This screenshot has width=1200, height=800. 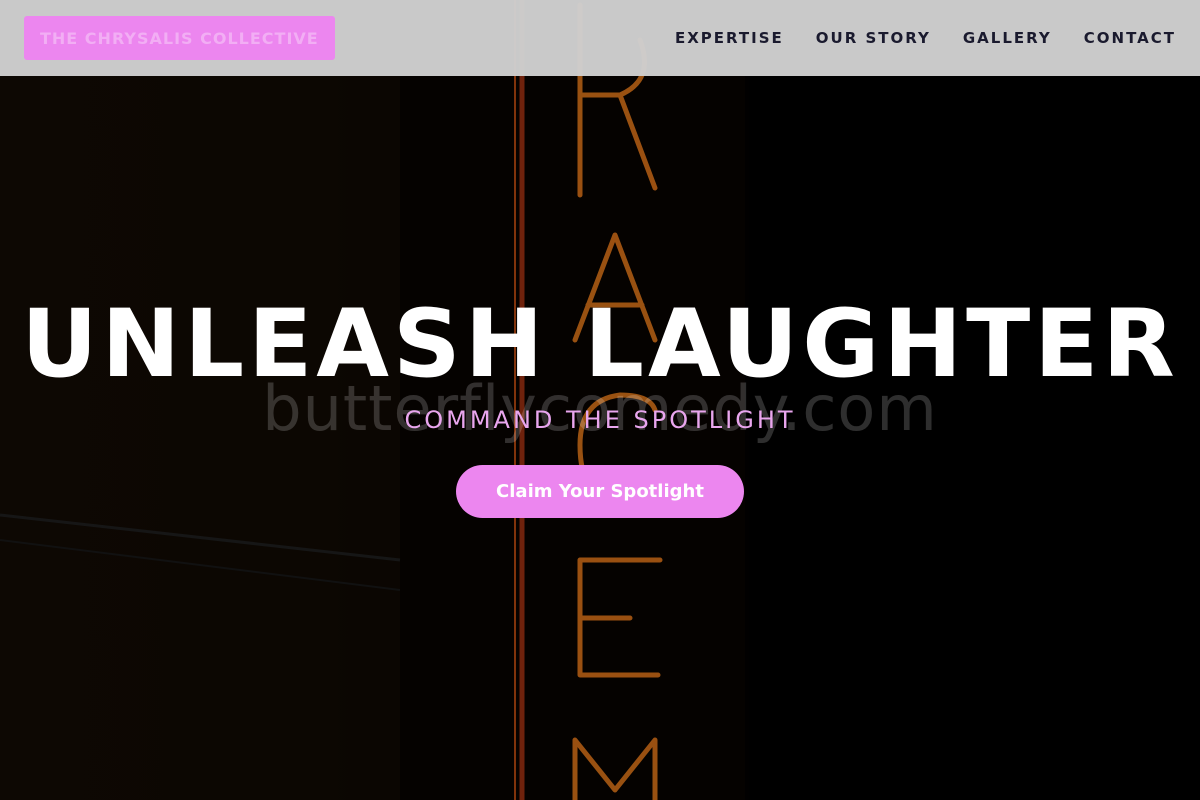 What do you see at coordinates (600, 491) in the screenshot?
I see `claim-spotlight-button: Claim Your Spotlight` at bounding box center [600, 491].